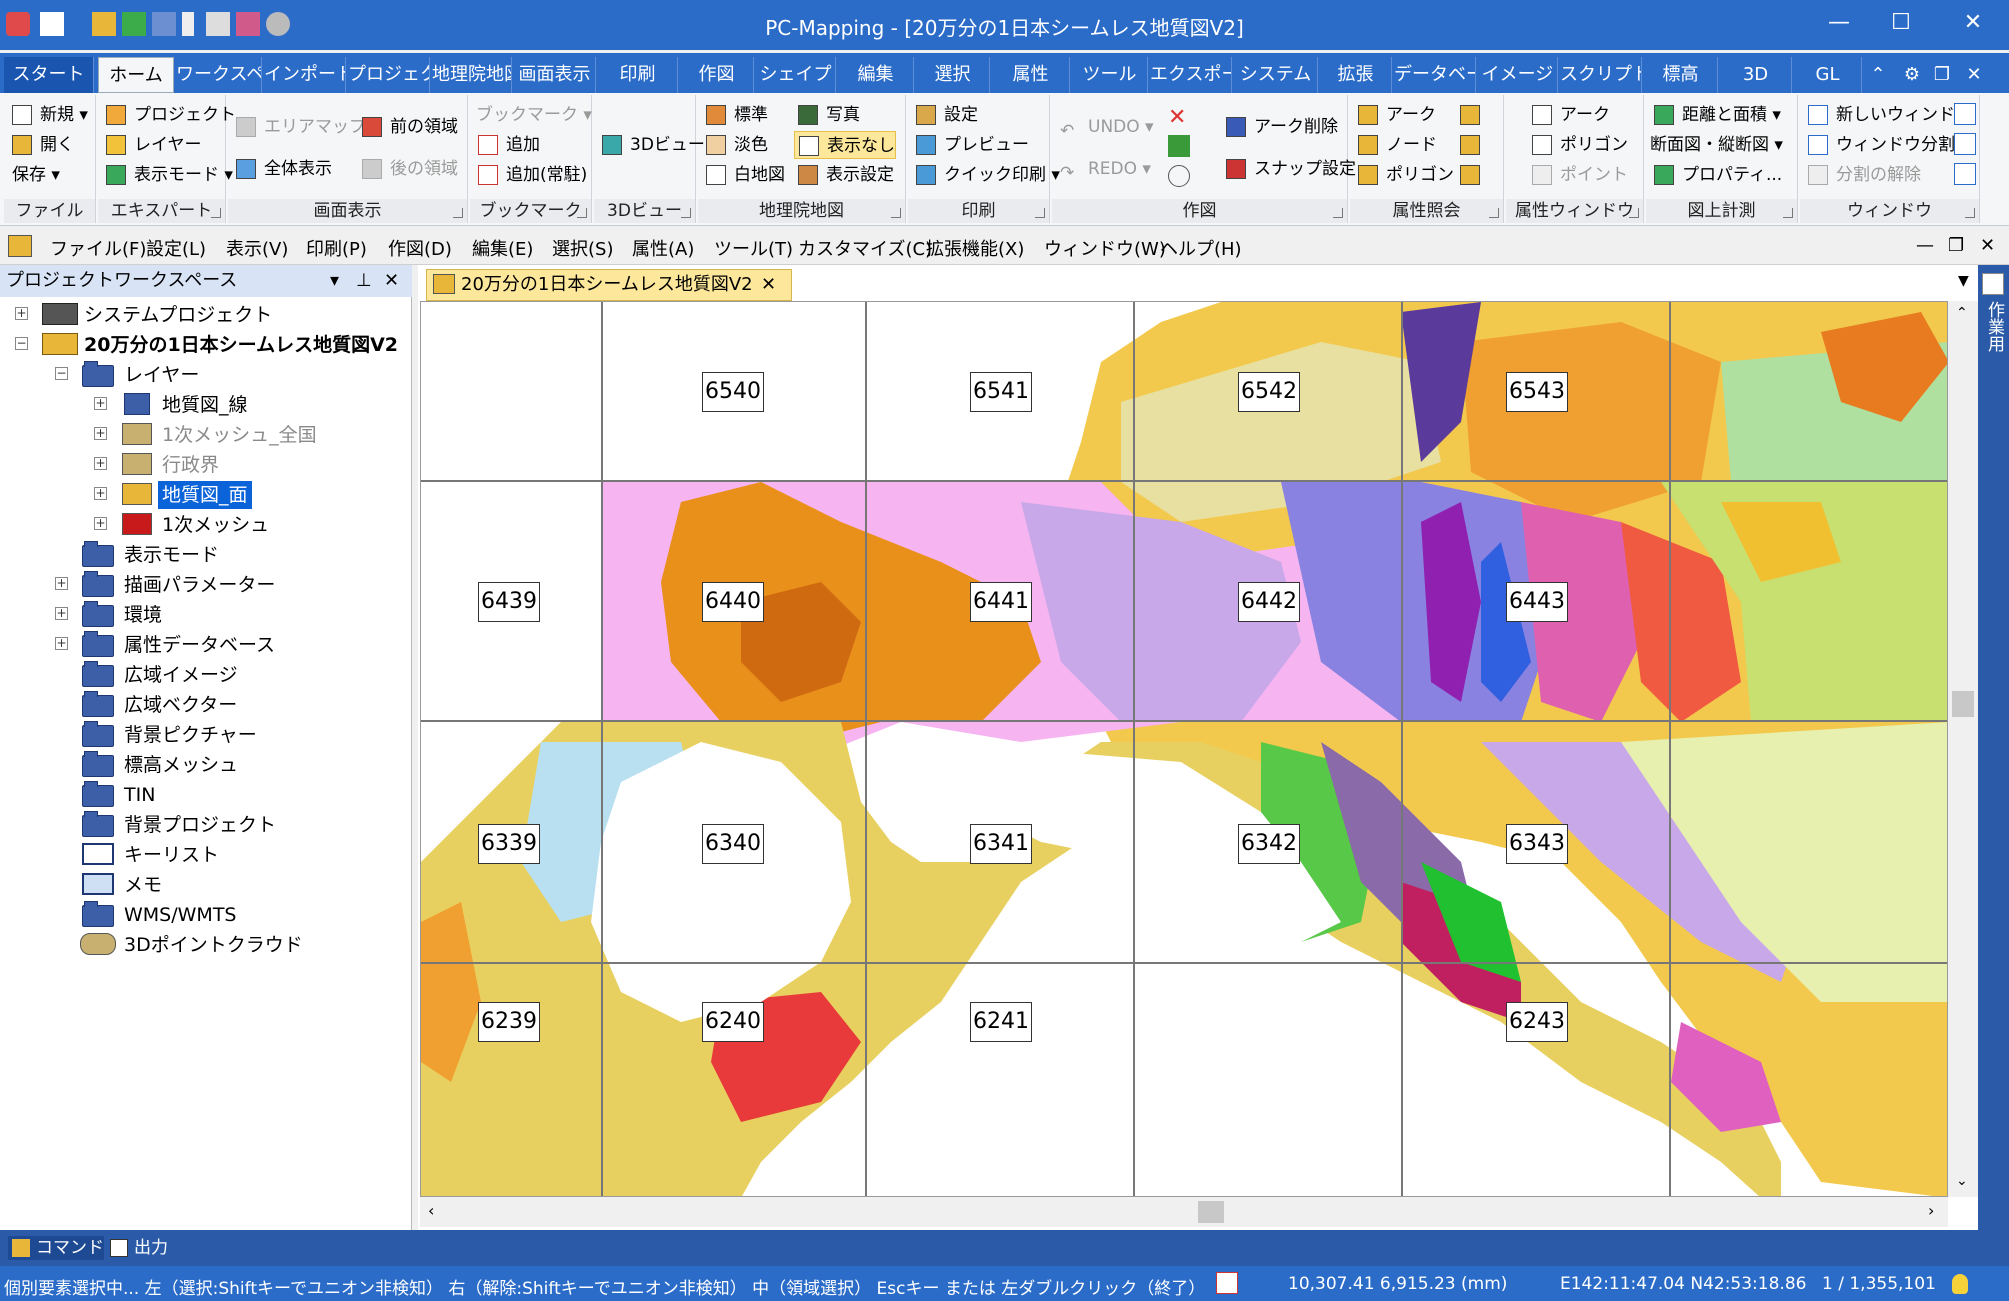 The width and height of the screenshot is (2009, 1301). What do you see at coordinates (215, 525) in the screenshot?
I see `tree-layer-mesh: 1次メッシュ` at bounding box center [215, 525].